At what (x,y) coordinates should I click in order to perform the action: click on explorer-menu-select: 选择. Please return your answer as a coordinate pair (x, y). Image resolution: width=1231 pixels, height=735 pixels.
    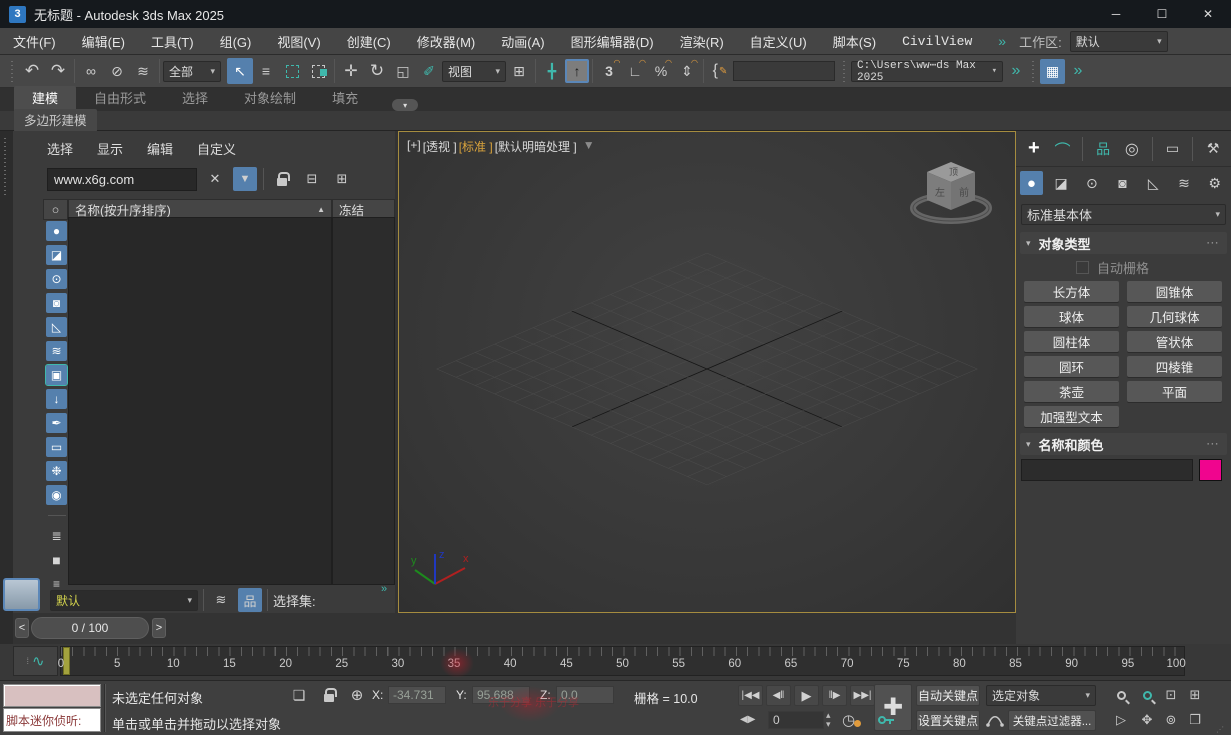
    Looking at the image, I should click on (60, 148).